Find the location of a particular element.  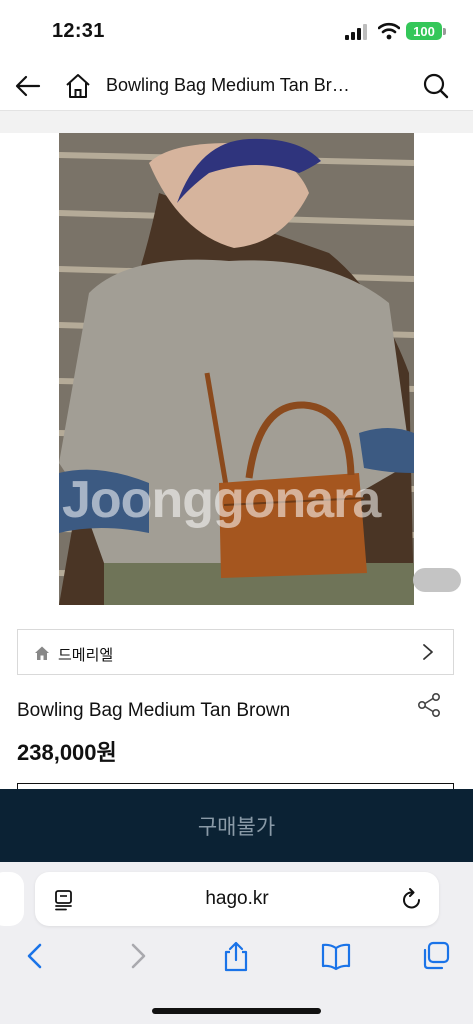

share-icon is located at coordinates (429, 705).